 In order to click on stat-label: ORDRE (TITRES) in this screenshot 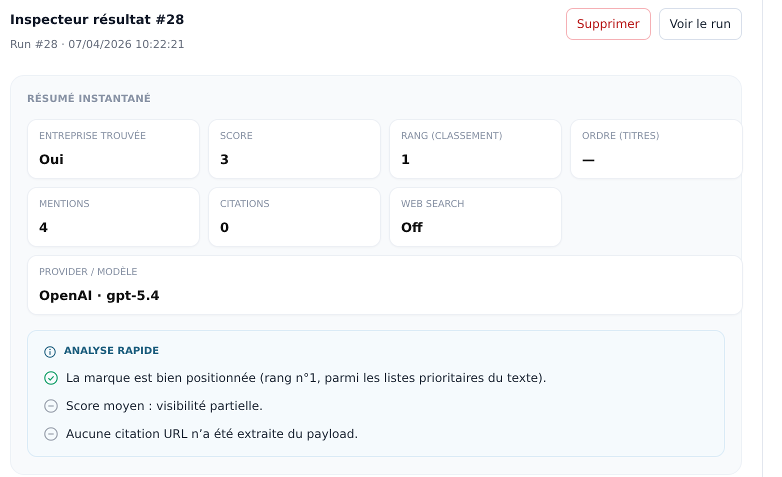, I will do `click(621, 137)`.